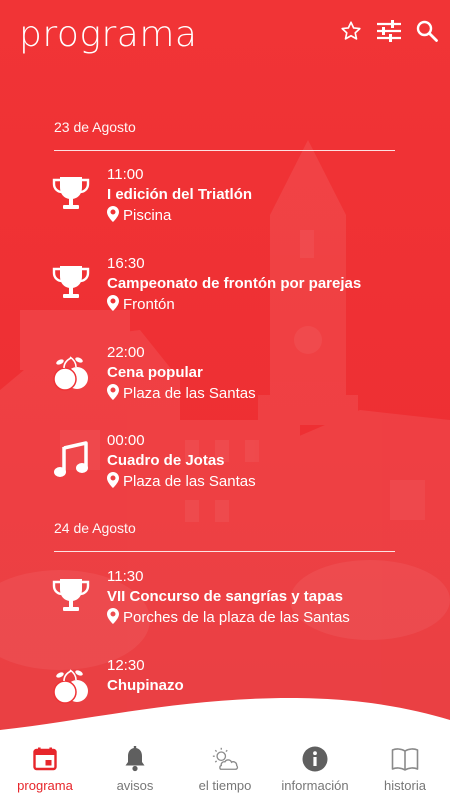  I want to click on event-place-label: Frontón, so click(149, 304).